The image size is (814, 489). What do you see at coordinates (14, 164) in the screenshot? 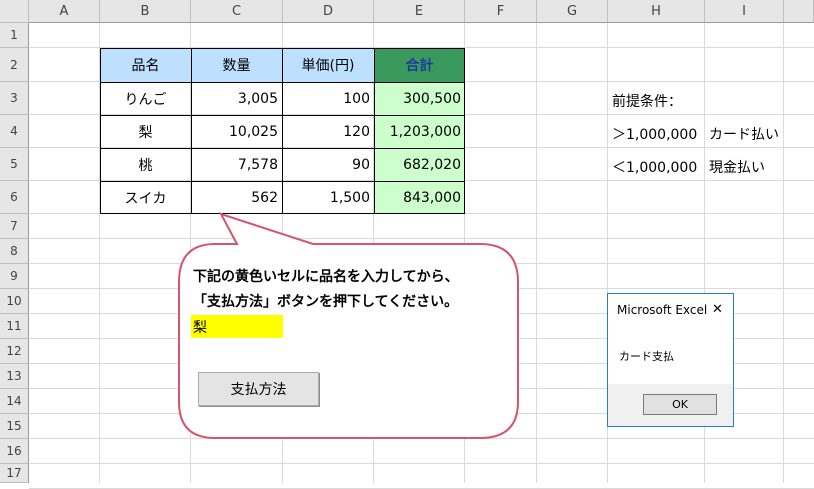
I see `row-header: 5` at bounding box center [14, 164].